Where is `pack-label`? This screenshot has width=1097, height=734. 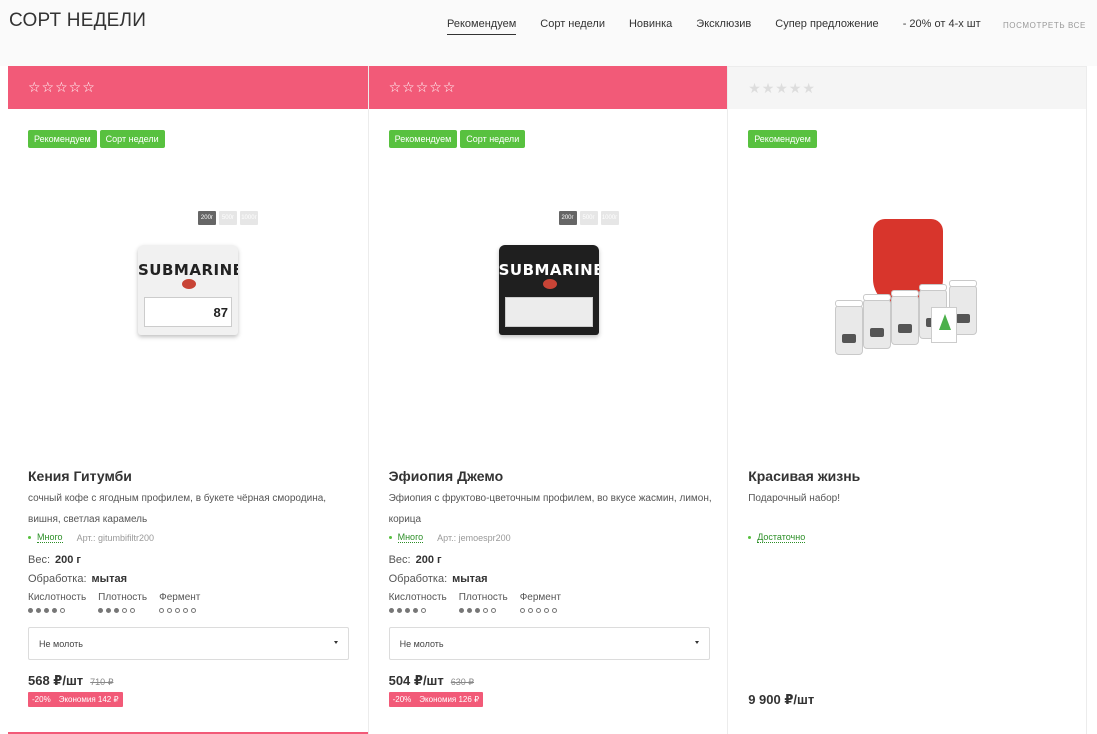
pack-label is located at coordinates (548, 312).